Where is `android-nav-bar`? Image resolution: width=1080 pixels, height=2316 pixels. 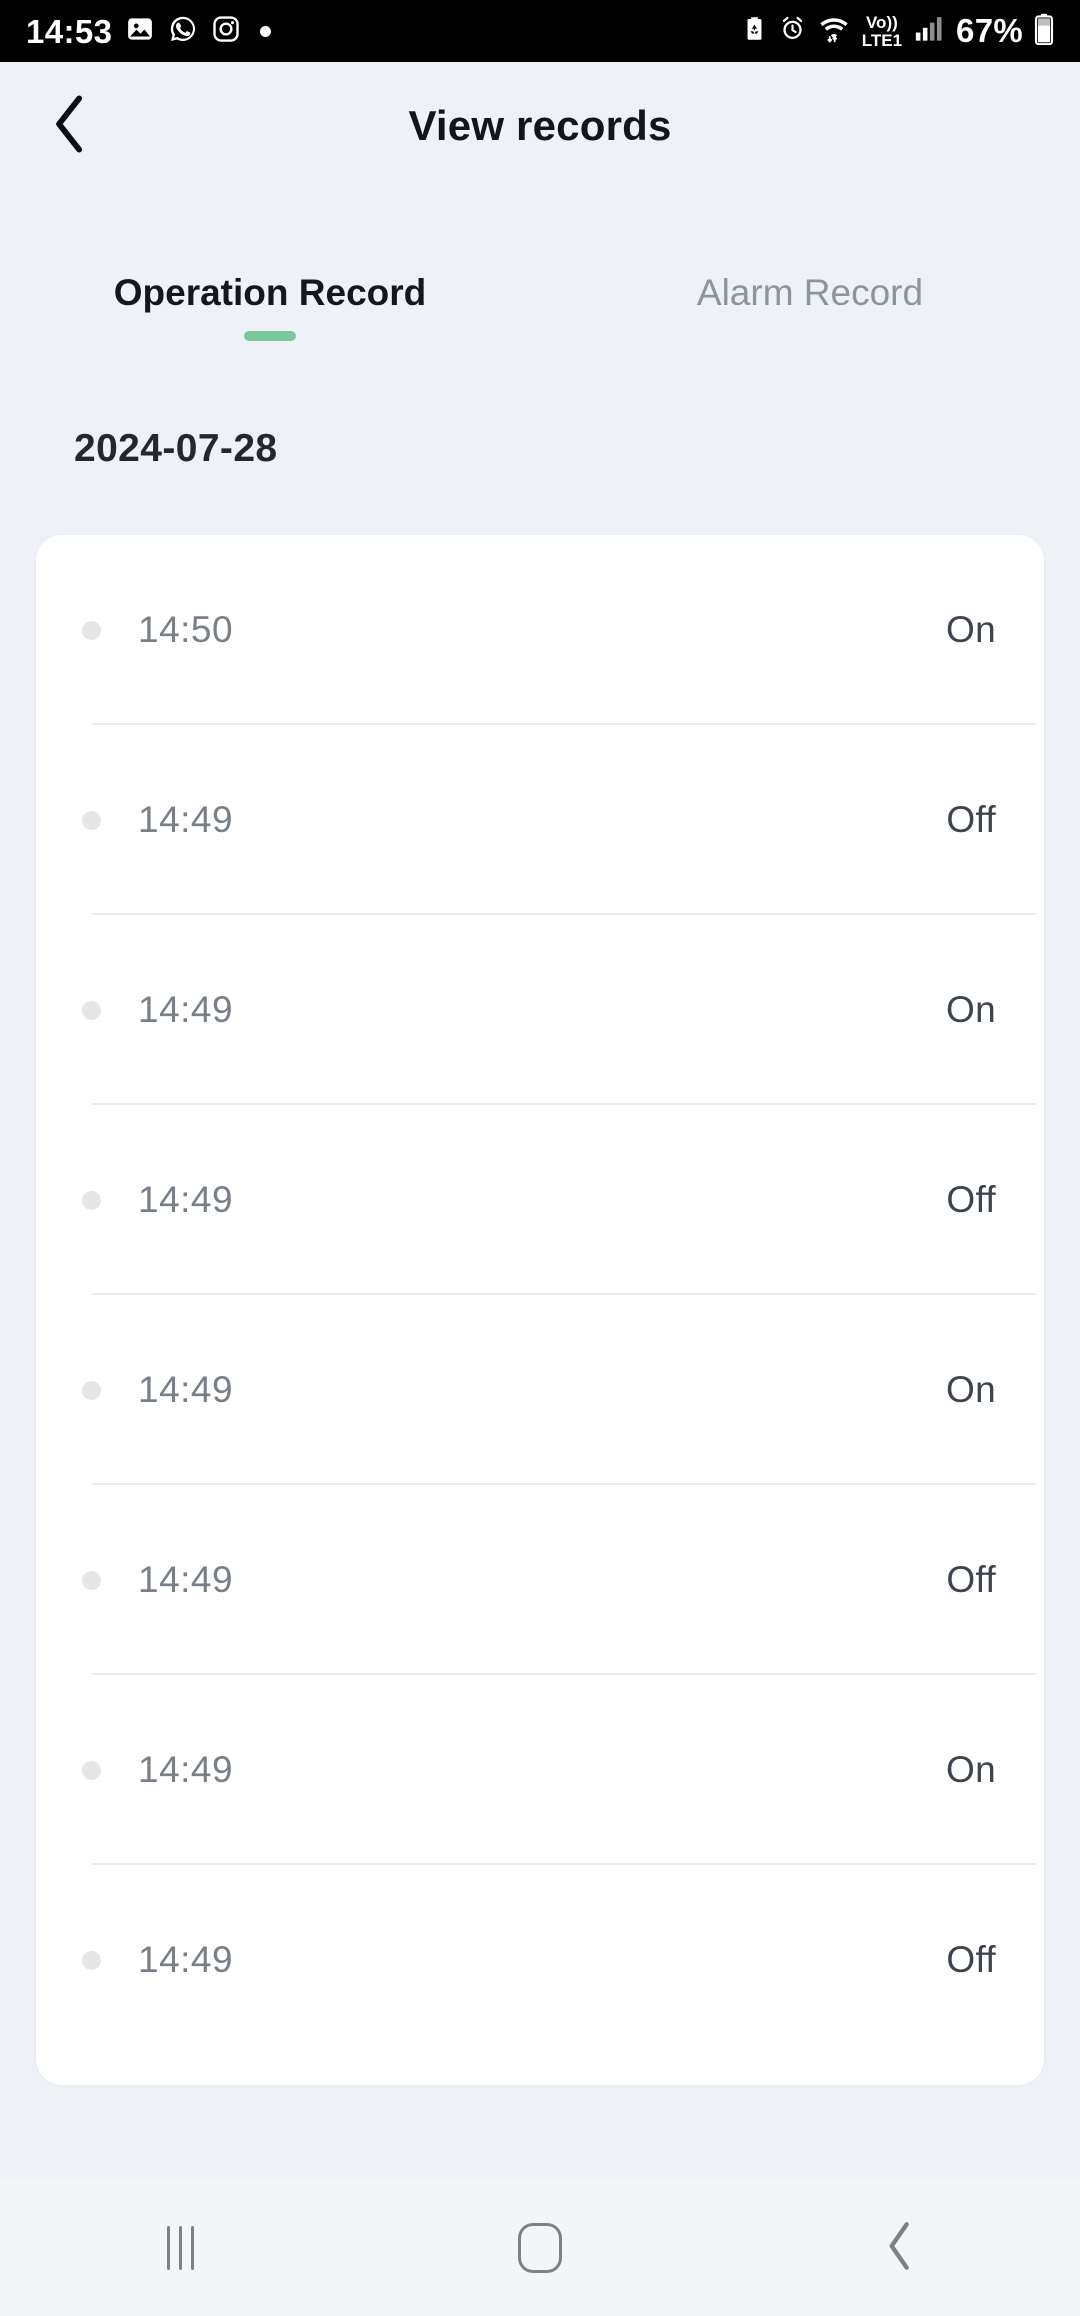 android-nav-bar is located at coordinates (540, 2248).